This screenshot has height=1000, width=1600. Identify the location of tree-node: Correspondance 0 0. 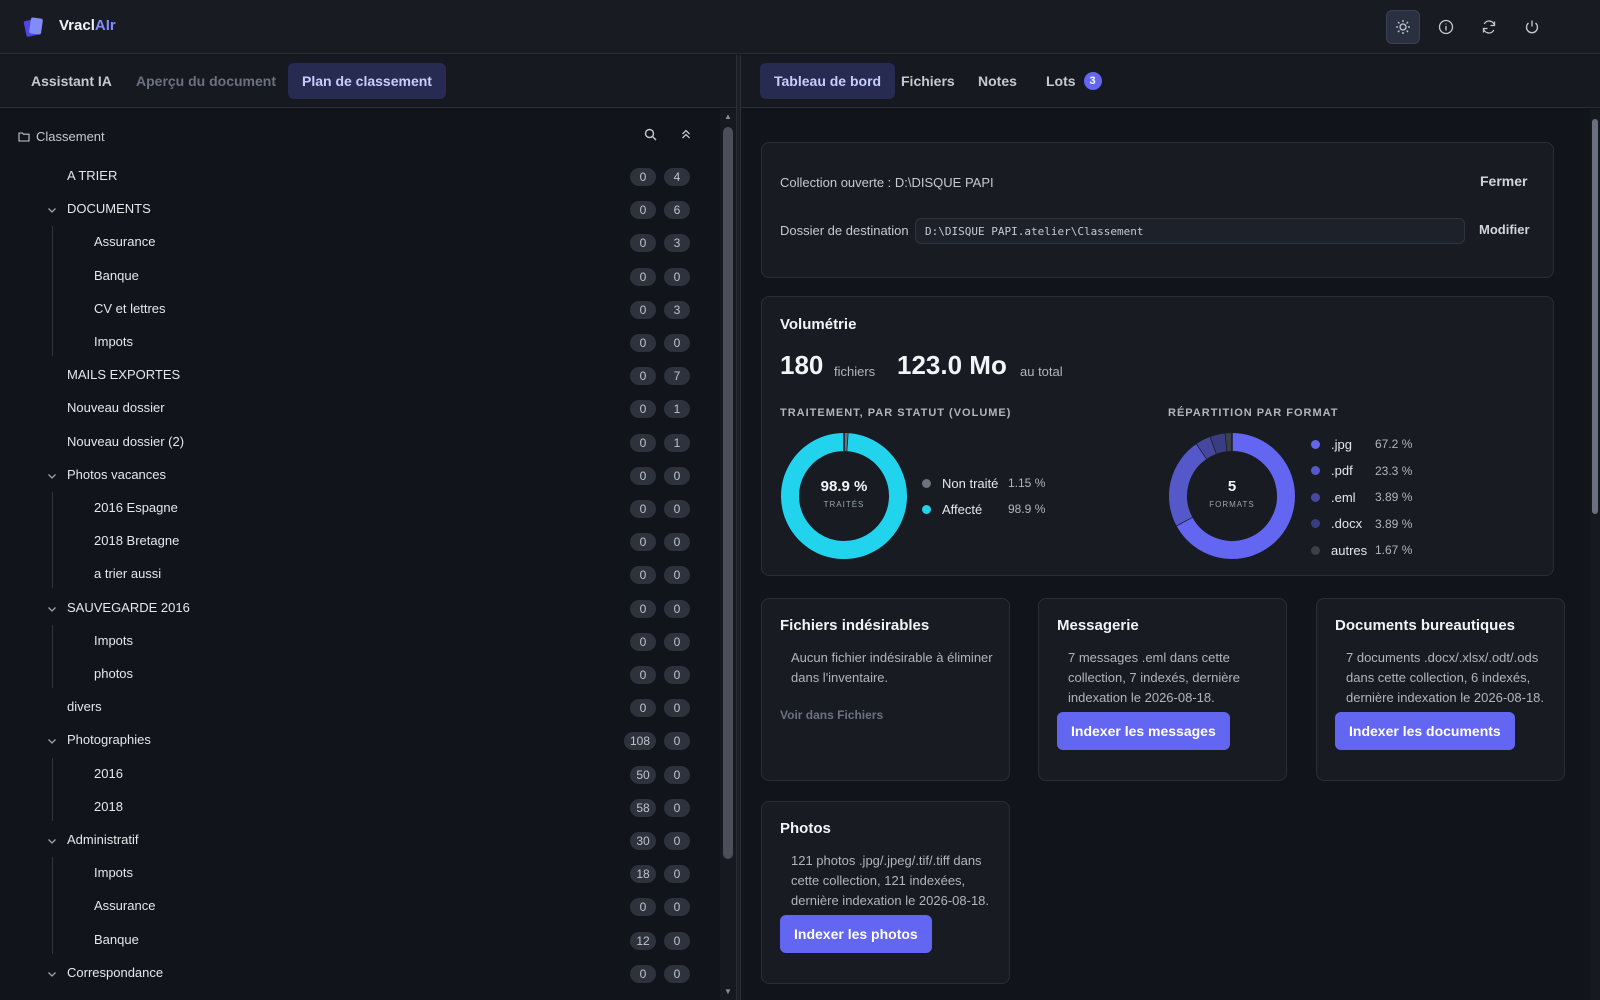
(350, 974).